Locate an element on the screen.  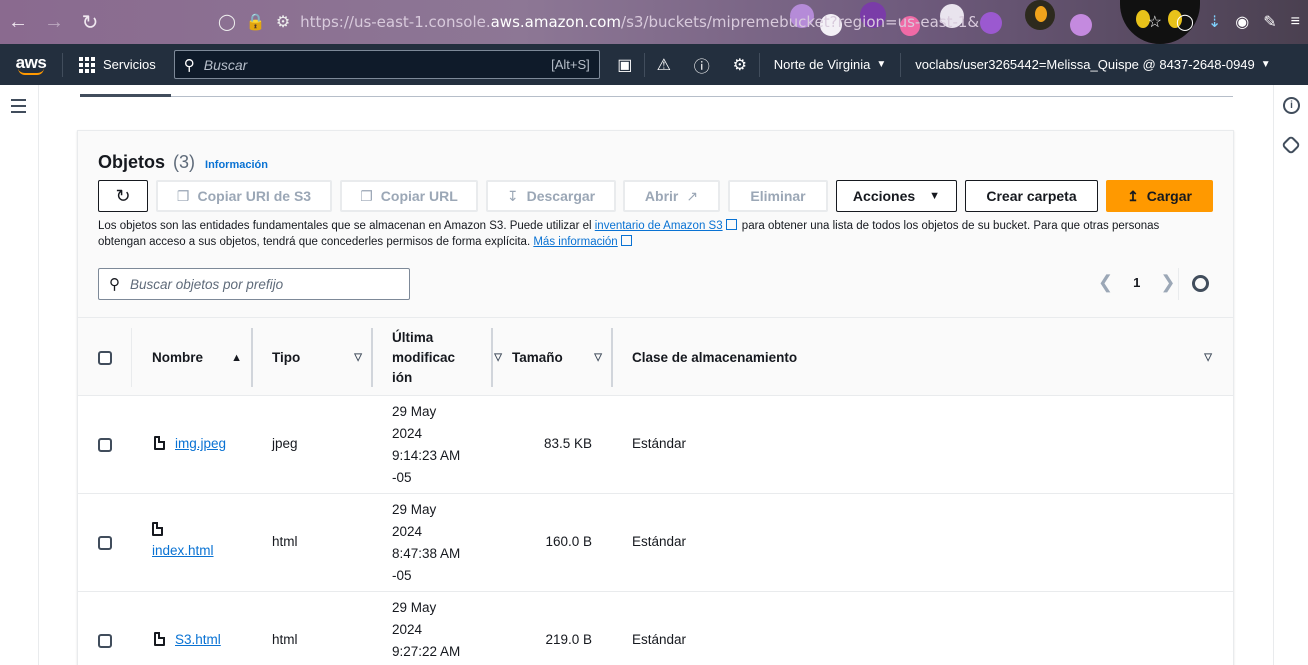
upload-button: ↥ Cargar is located at coordinates (1159, 196).